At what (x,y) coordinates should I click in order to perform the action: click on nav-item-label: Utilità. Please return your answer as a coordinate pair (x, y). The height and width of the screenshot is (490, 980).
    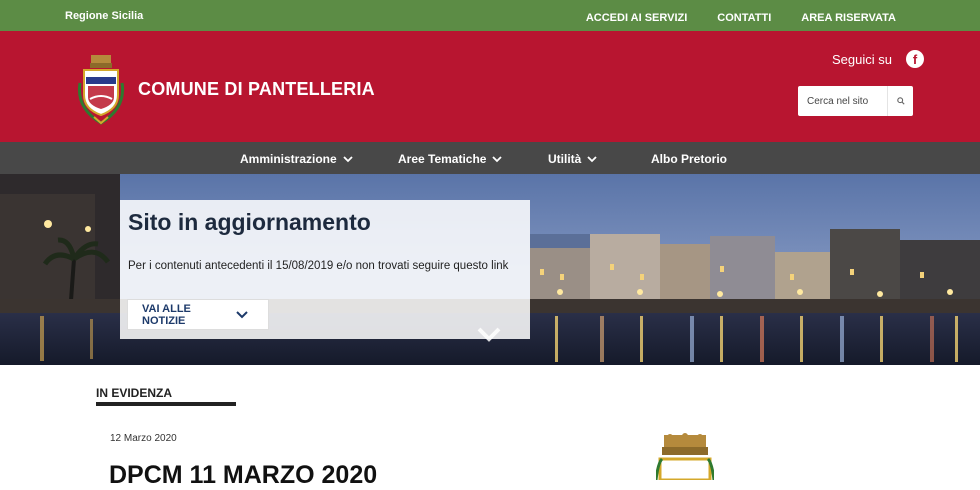
    Looking at the image, I should click on (565, 159).